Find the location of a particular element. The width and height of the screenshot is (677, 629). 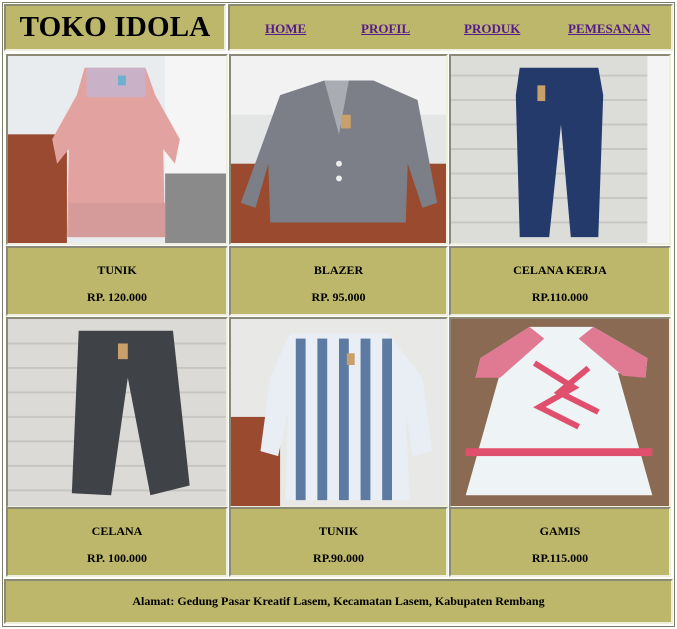

product-price: RP.90.000 is located at coordinates (338, 558).